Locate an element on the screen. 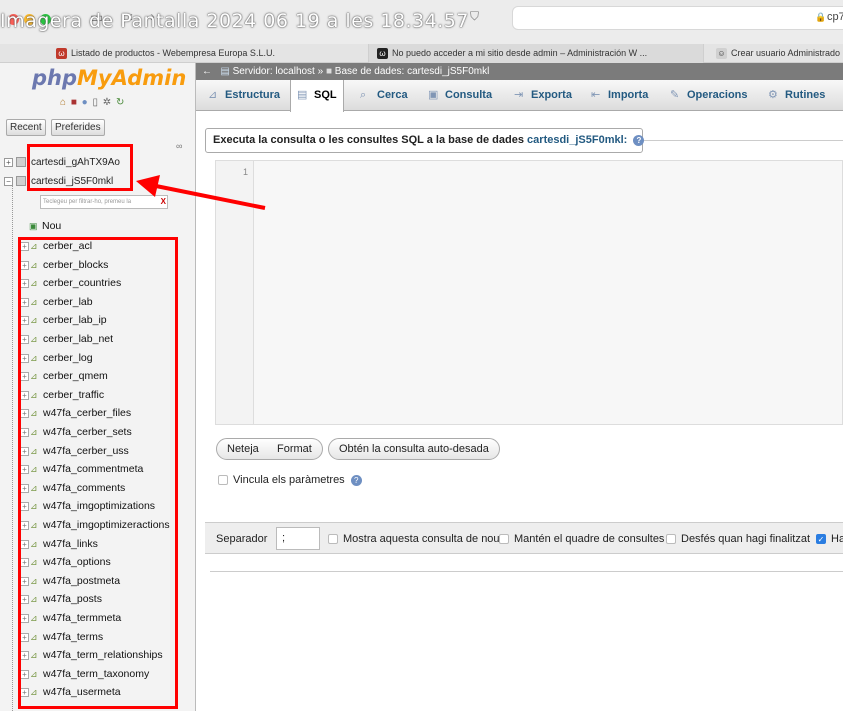 The height and width of the screenshot is (711, 843). annotation-arrow-head is located at coordinates (148, 186).